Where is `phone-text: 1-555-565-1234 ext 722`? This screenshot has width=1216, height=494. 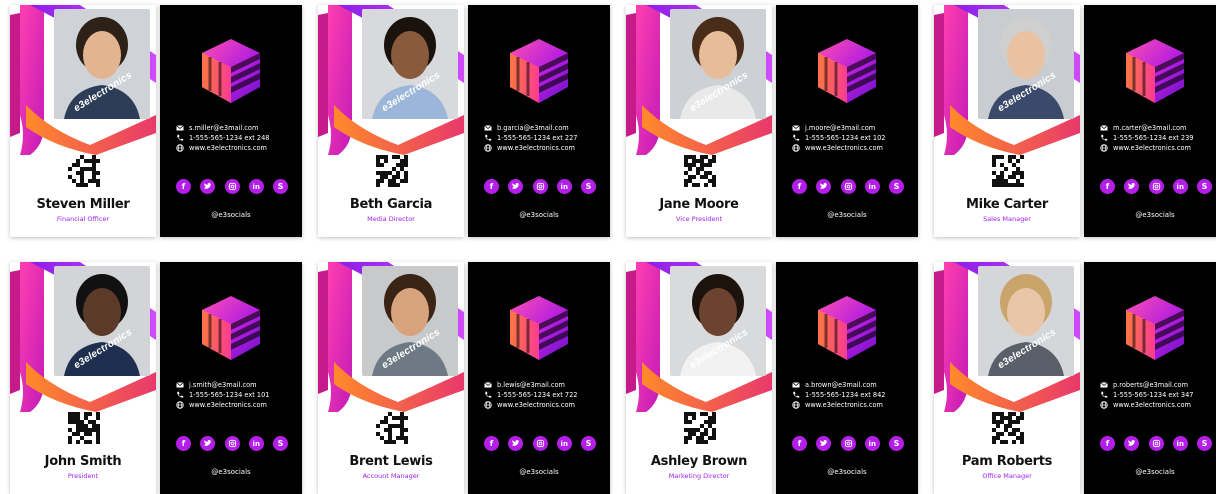 phone-text: 1-555-565-1234 ext 722 is located at coordinates (537, 395).